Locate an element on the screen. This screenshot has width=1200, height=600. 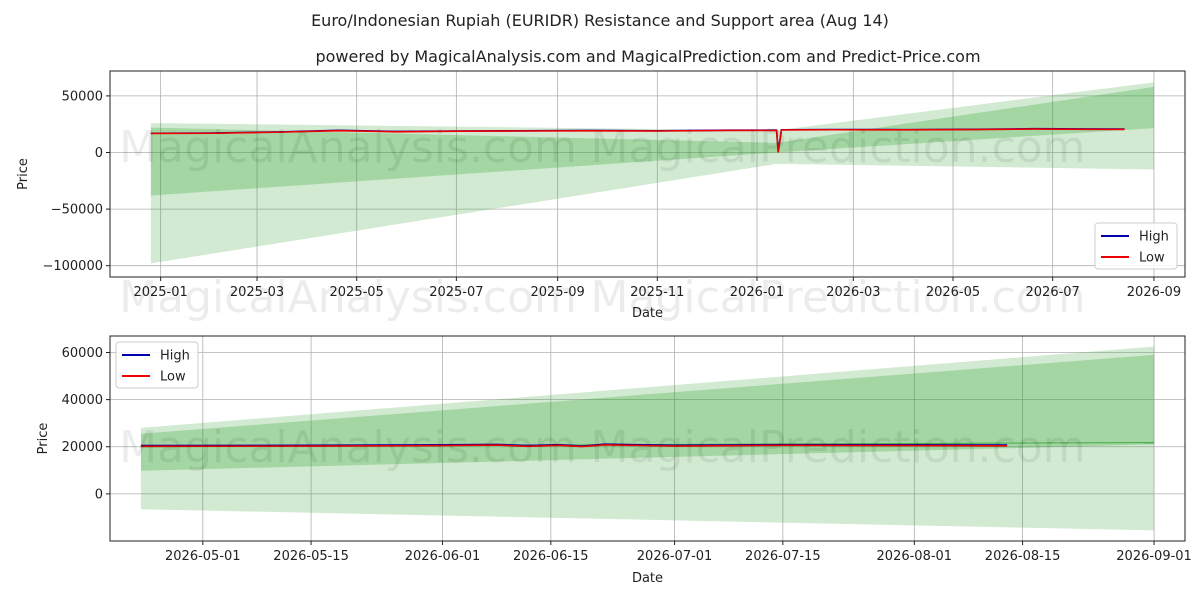
watermark-analysis-bottom: MagicalAnalysis.com is located at coordinates (348, 447).